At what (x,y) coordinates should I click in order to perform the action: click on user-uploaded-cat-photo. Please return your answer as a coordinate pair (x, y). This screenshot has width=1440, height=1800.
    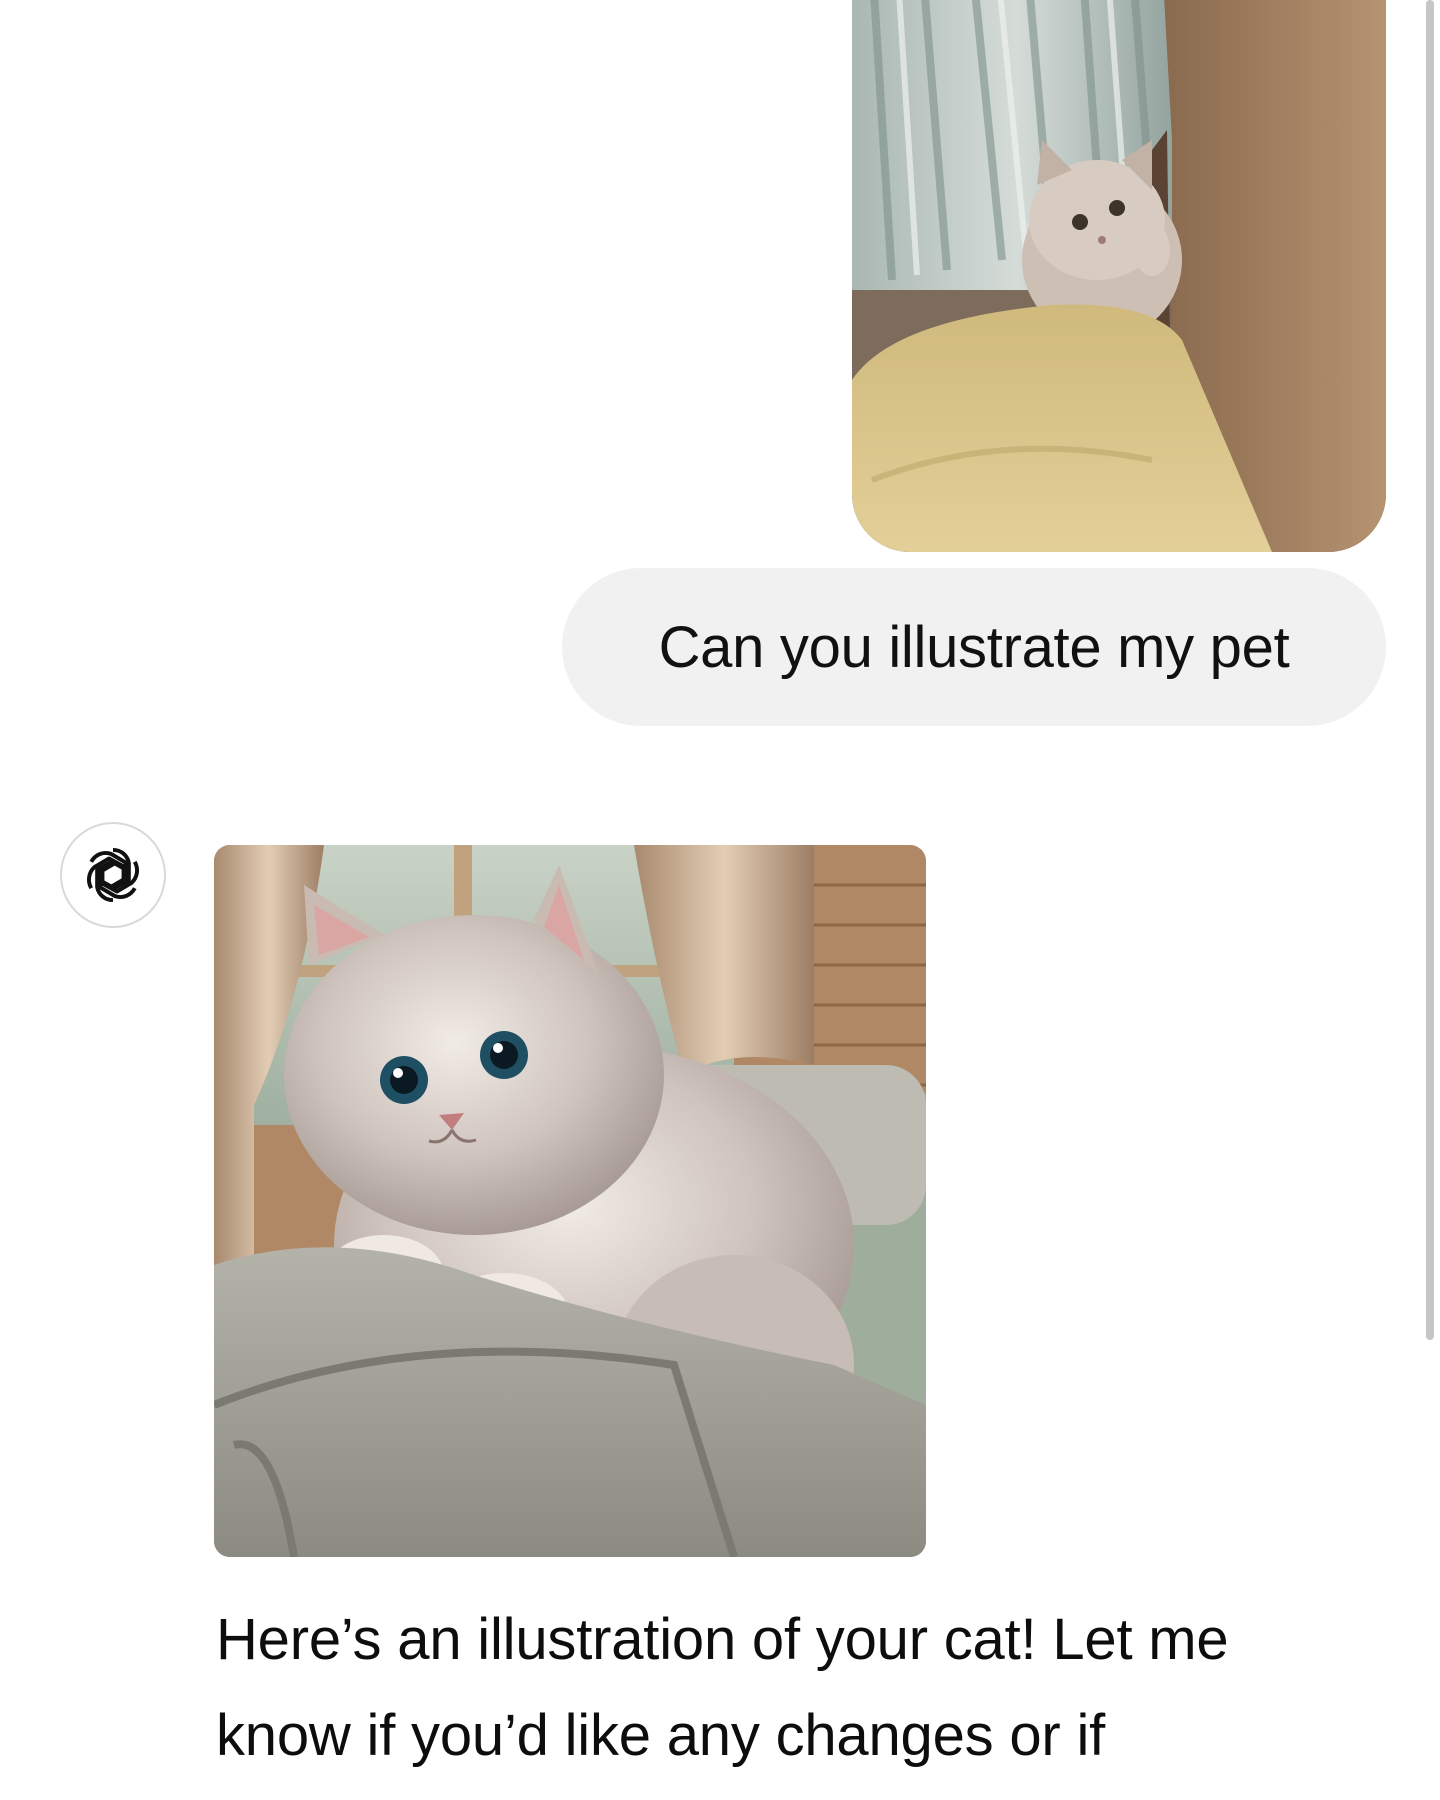
    Looking at the image, I should click on (1119, 276).